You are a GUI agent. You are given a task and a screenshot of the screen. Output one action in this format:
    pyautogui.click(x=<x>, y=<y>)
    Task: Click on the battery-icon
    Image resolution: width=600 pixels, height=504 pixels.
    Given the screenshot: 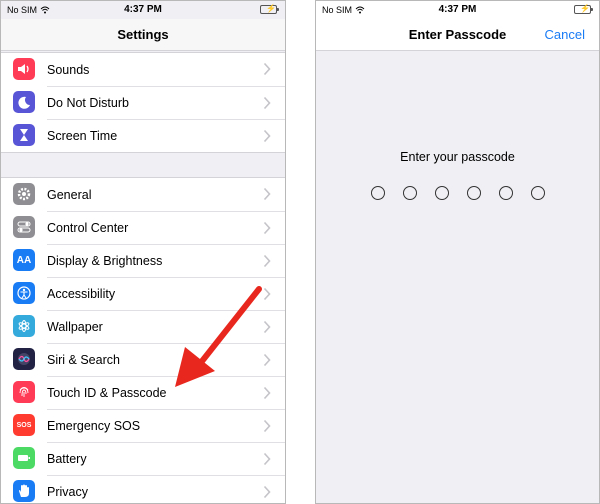 What is the action you would take?
    pyautogui.click(x=24, y=458)
    